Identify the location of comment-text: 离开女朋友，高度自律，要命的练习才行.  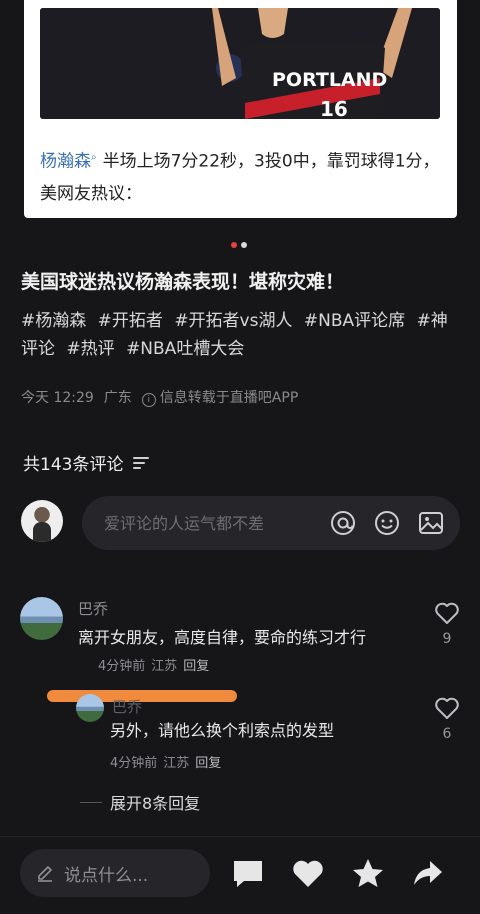
(222, 637).